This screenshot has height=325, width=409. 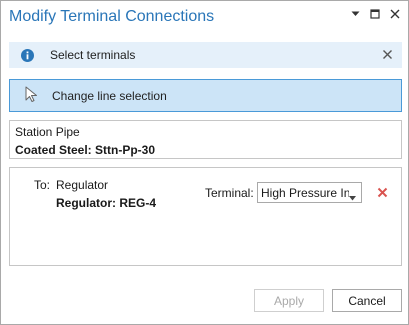 I want to click on terminal-dropdown: High Pressure In, so click(x=309, y=192).